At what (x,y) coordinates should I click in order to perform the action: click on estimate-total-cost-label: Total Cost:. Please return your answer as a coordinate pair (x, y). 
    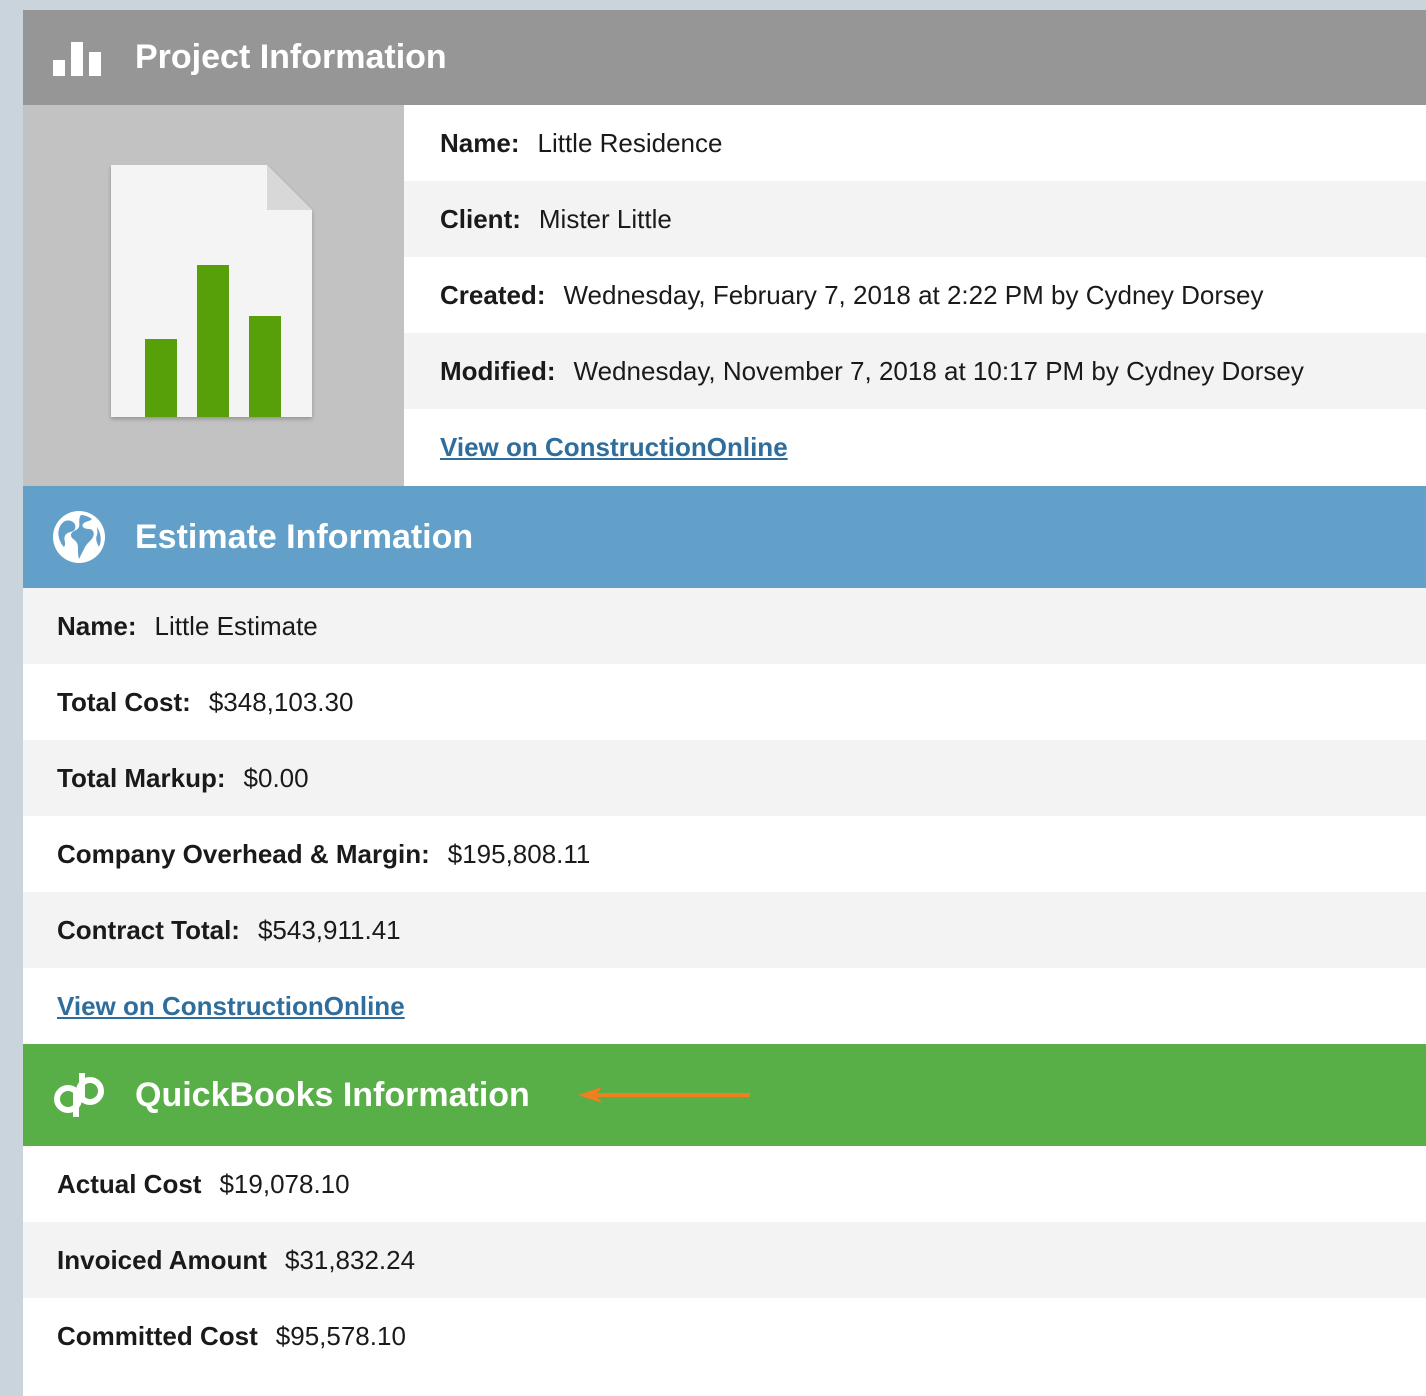
    Looking at the image, I should click on (124, 701).